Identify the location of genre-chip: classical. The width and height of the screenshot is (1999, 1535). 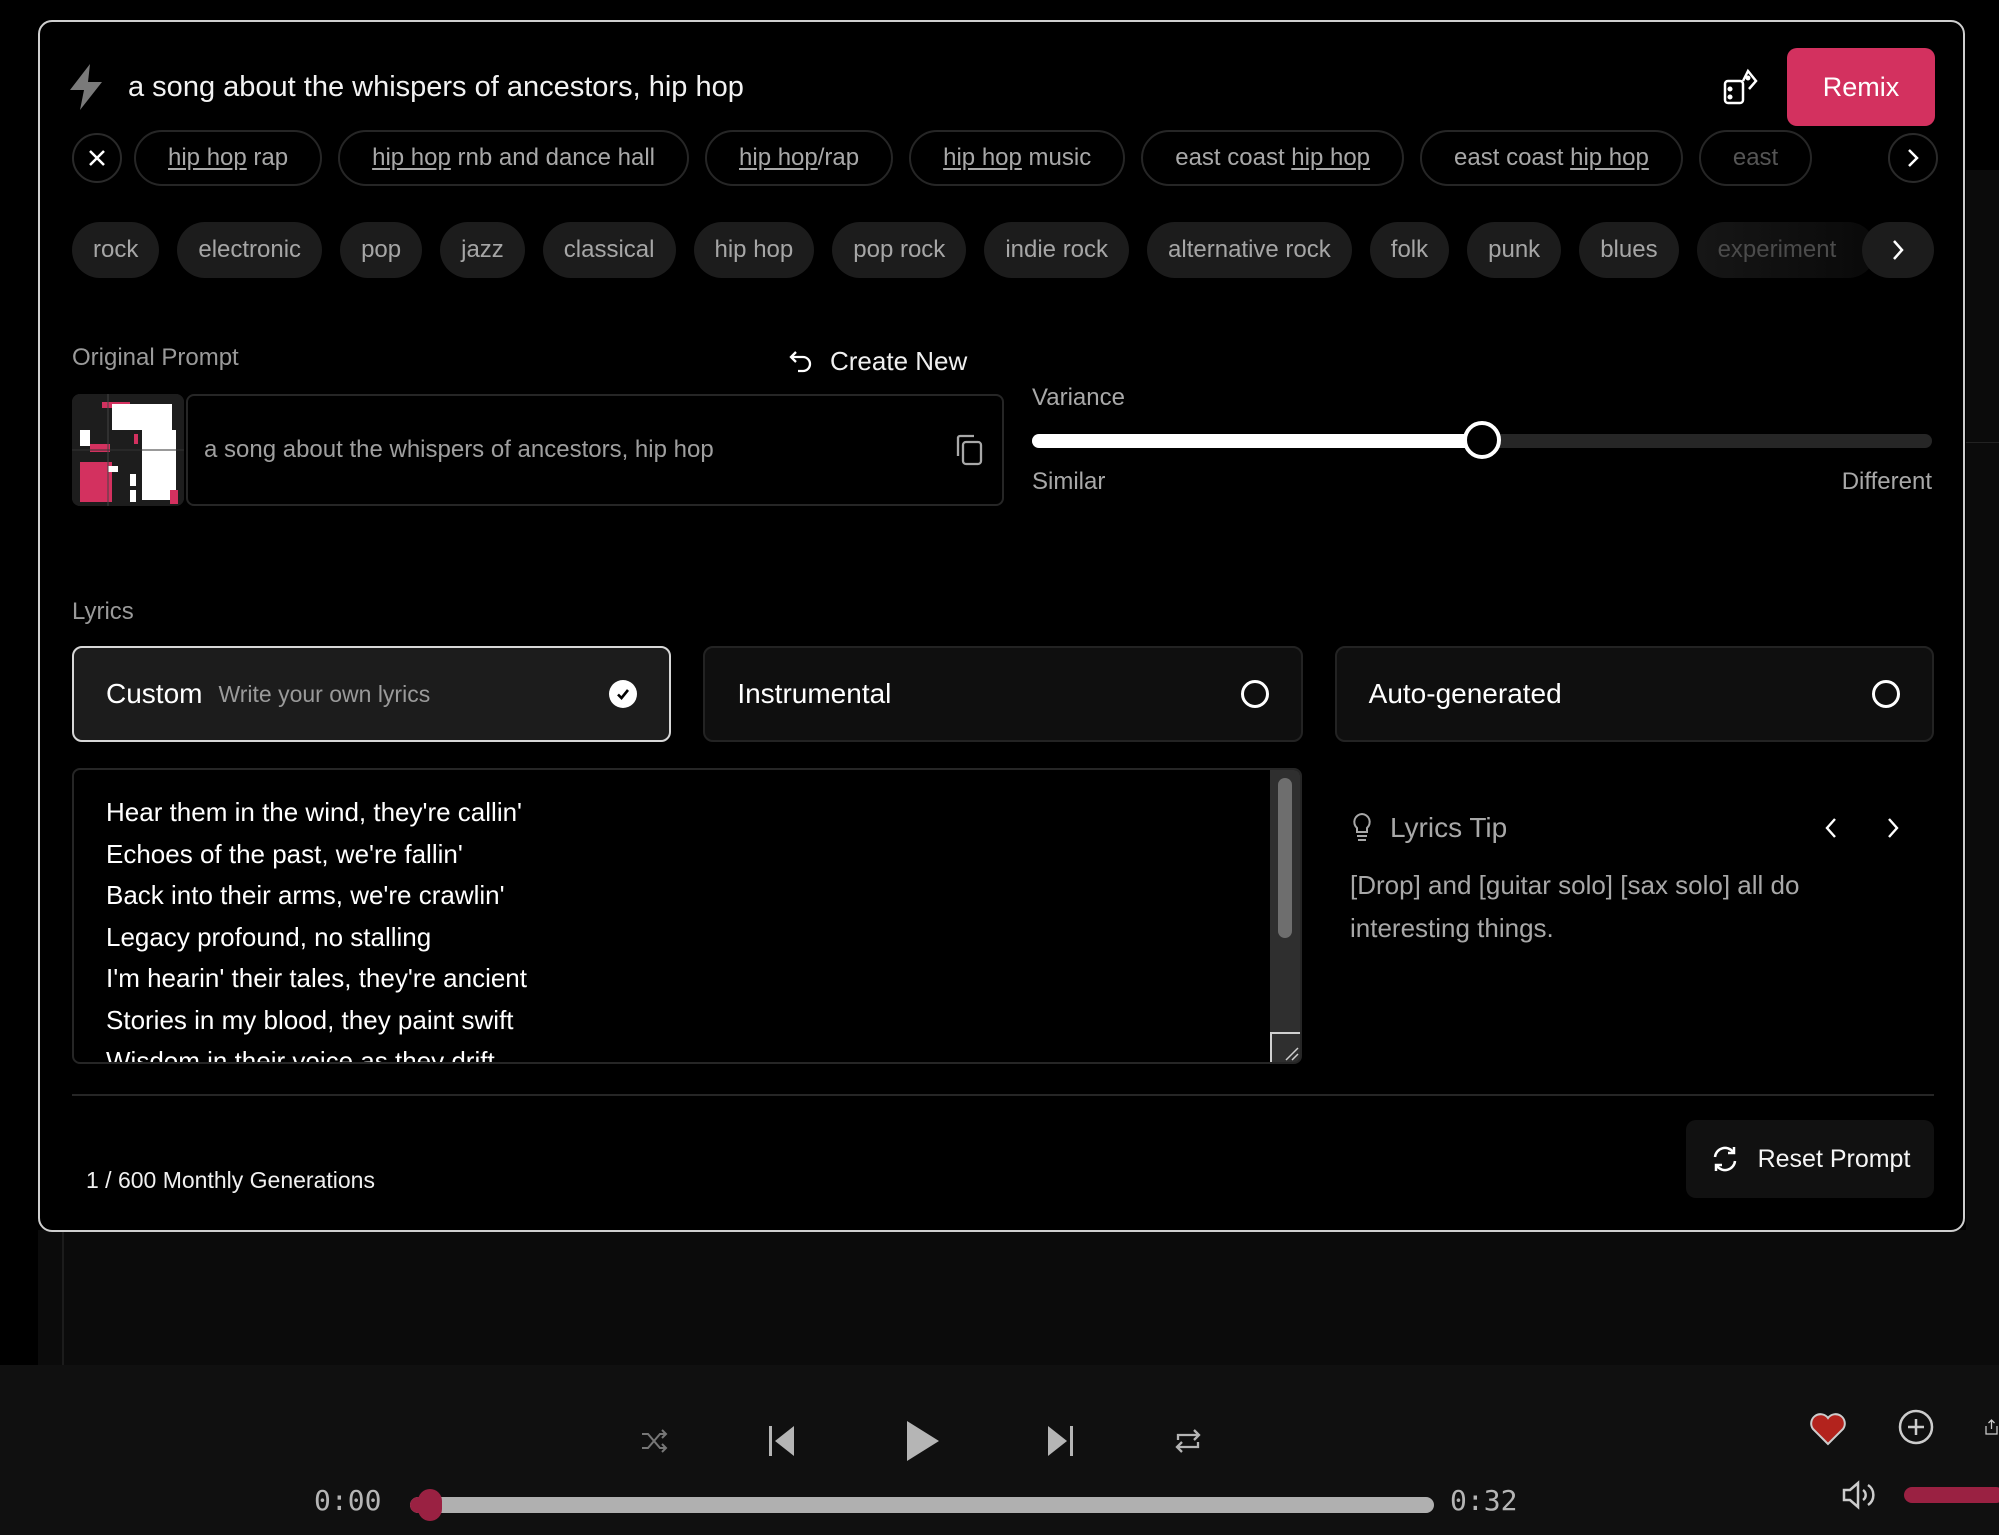
(609, 250).